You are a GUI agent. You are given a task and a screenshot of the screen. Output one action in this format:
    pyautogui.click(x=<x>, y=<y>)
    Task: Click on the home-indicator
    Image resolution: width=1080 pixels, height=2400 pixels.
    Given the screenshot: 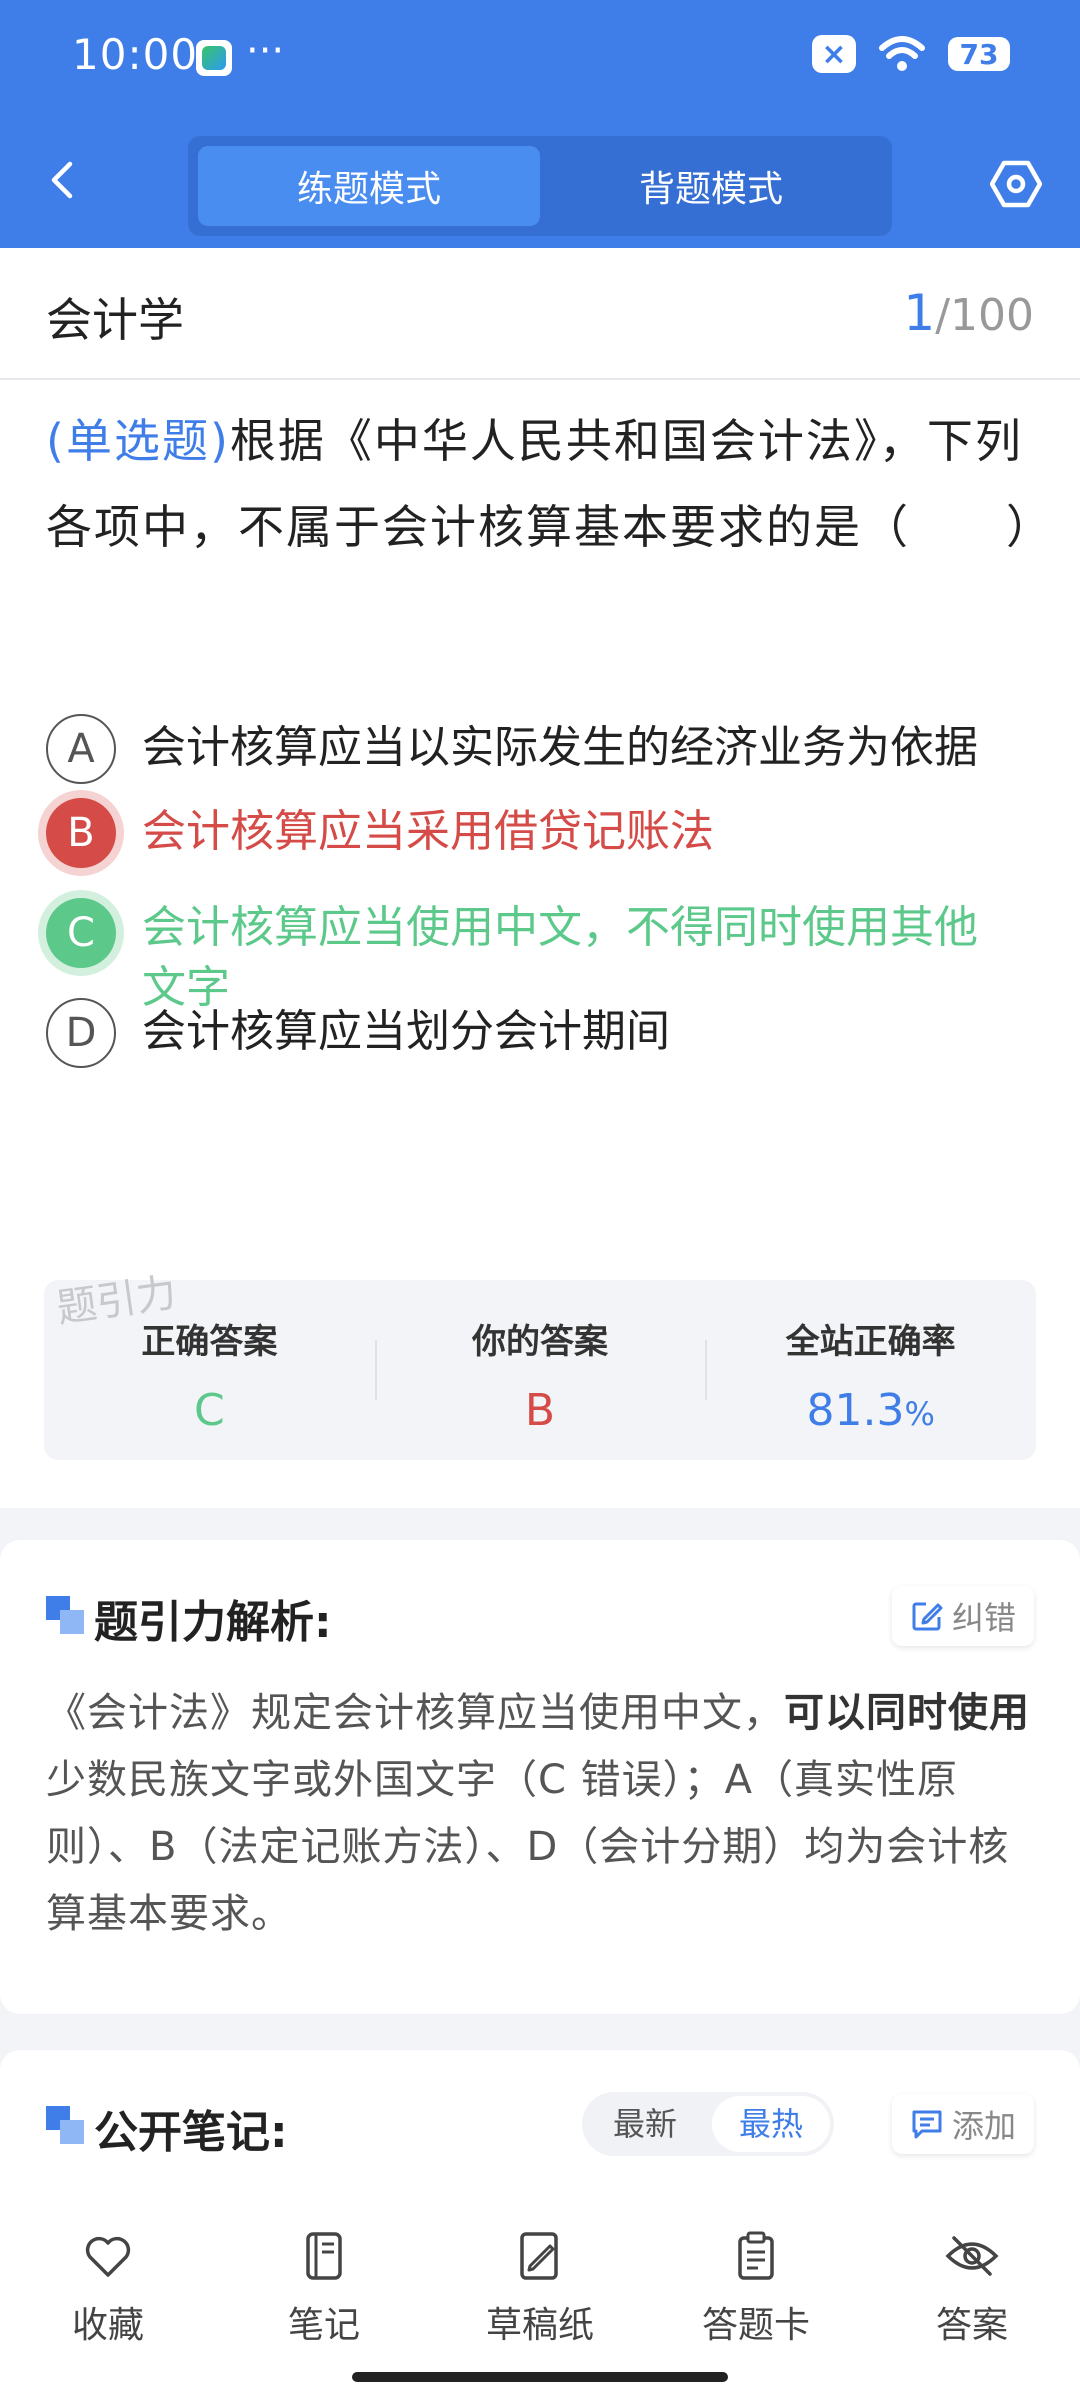 What is the action you would take?
    pyautogui.click(x=540, y=2377)
    